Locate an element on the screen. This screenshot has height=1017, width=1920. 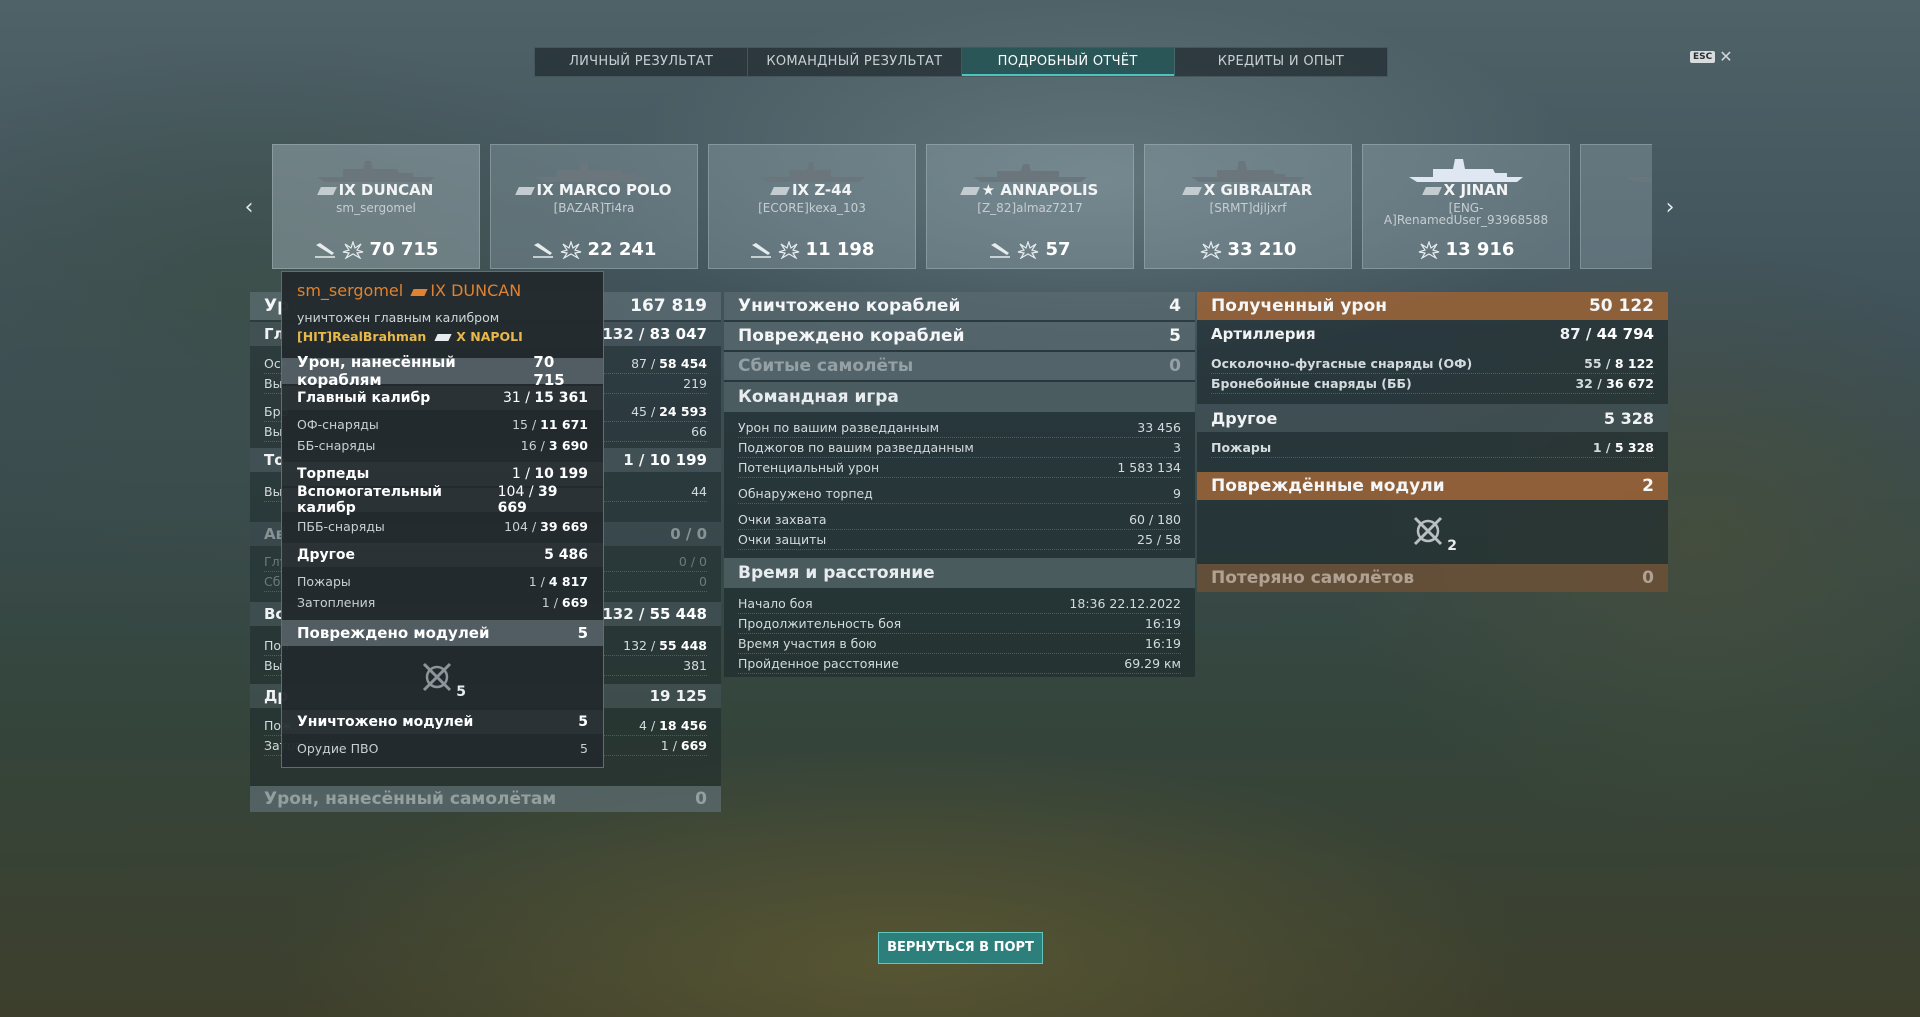
secondary-hits: 132 is located at coordinates (618, 614).